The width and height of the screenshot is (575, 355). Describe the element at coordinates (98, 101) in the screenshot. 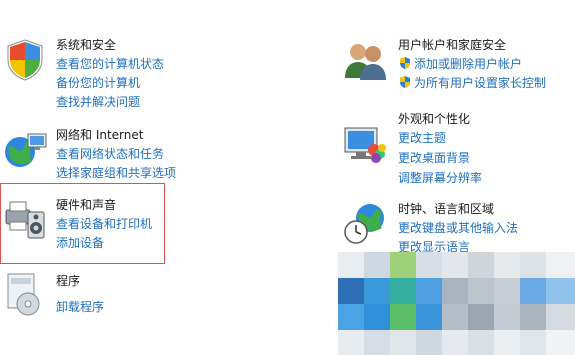

I see `link-find-fix-problems: 查找并解决问题` at that location.